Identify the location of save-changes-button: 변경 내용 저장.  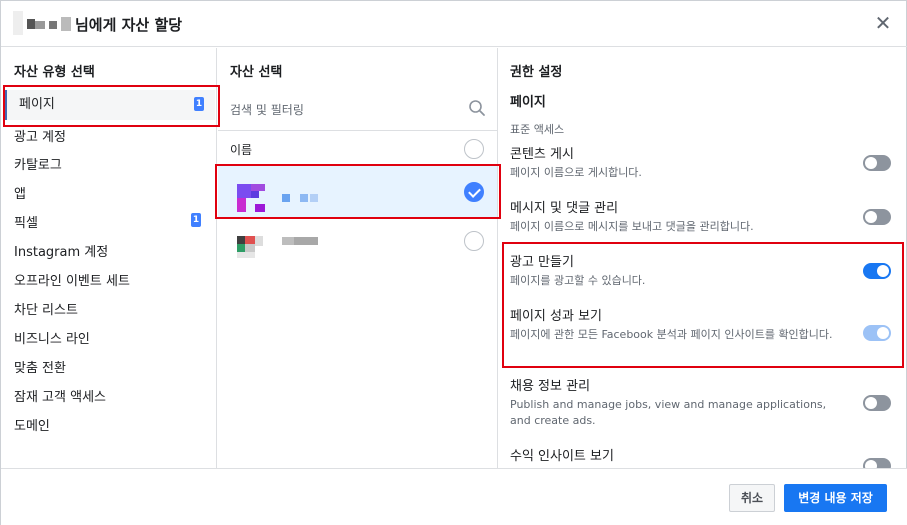
(835, 498).